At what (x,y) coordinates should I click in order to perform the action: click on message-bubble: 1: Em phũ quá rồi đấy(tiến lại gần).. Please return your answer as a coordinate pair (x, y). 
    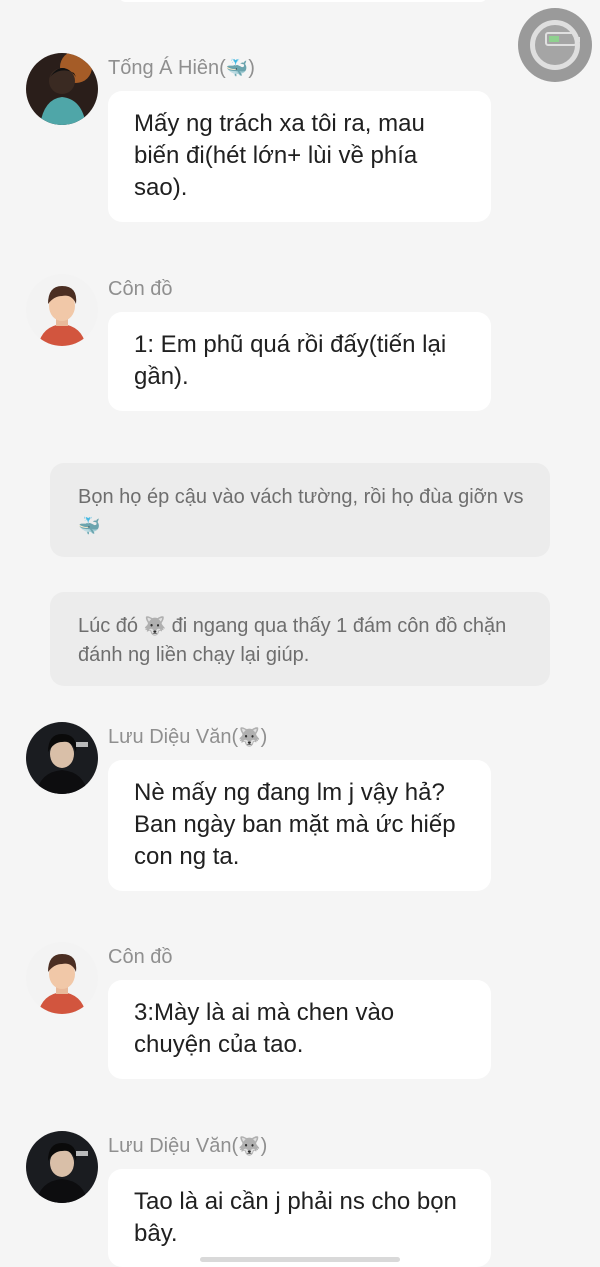
    Looking at the image, I should click on (299, 361).